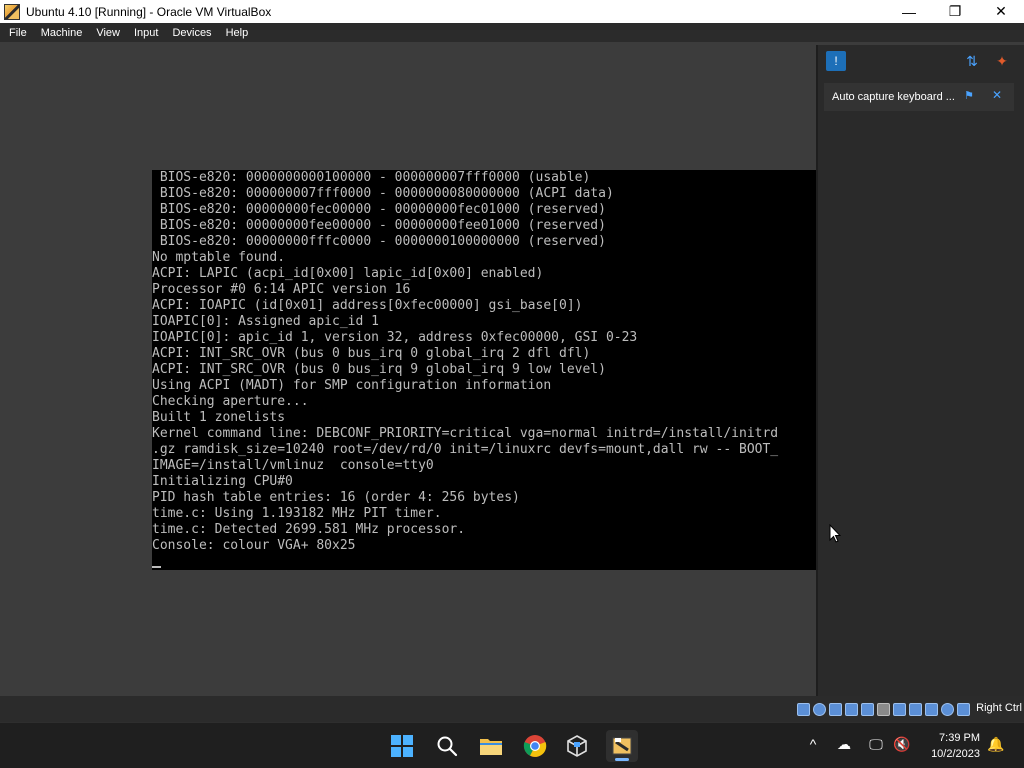 The image size is (1024, 768). Describe the element at coordinates (219, 257) in the screenshot. I see `console-line: No mptable found.` at that location.